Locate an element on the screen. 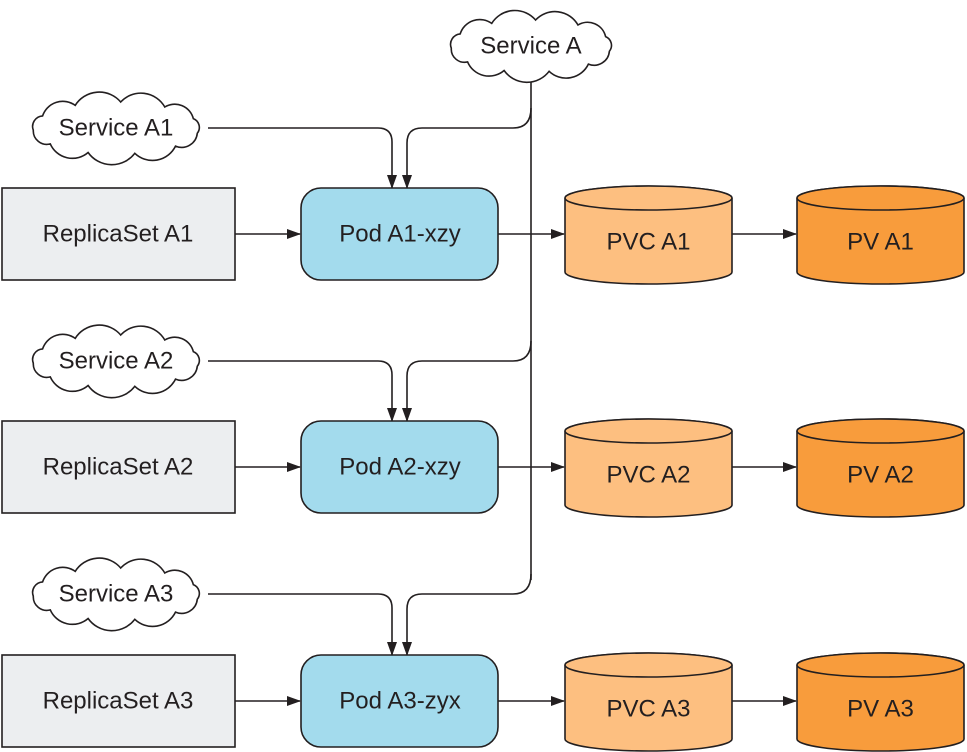 The height and width of the screenshot is (752, 967). service-a-to-pod-3-arrow is located at coordinates (467, 614).